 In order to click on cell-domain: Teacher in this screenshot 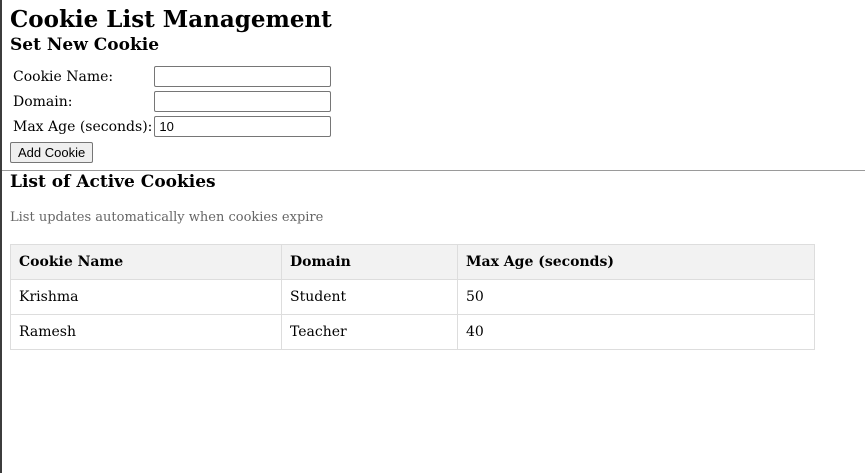, I will do `click(369, 332)`.